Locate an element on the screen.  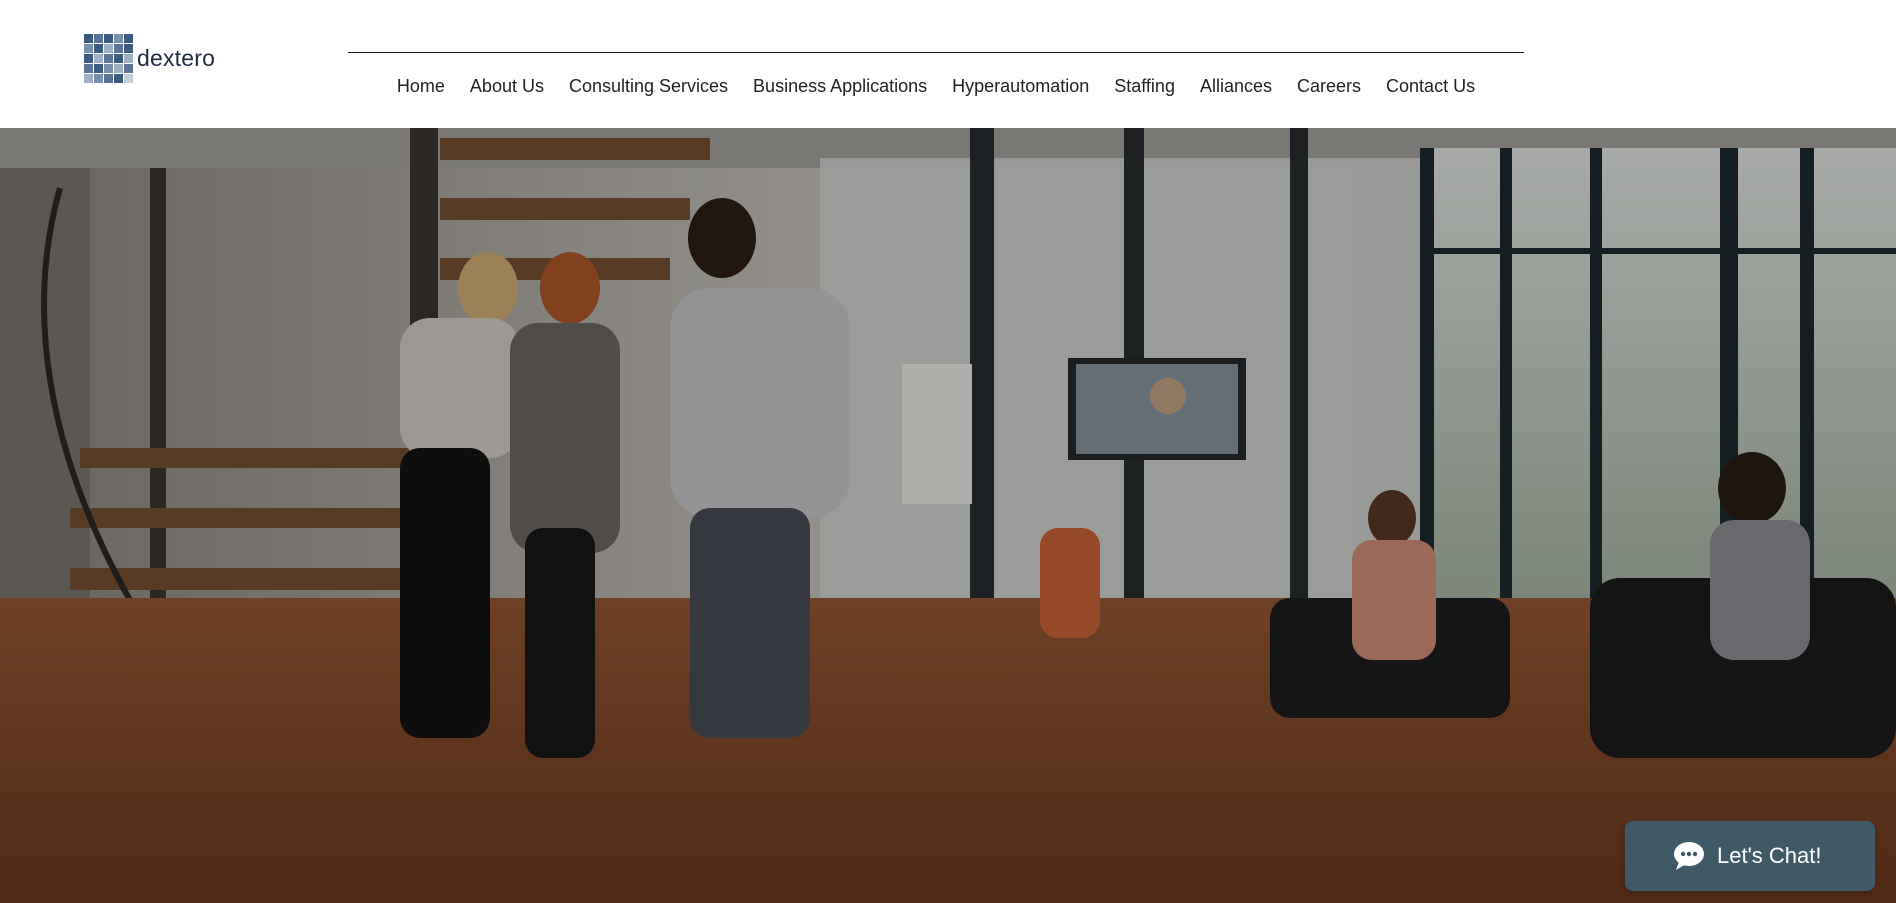
chat-bubble-icon is located at coordinates (1689, 856).